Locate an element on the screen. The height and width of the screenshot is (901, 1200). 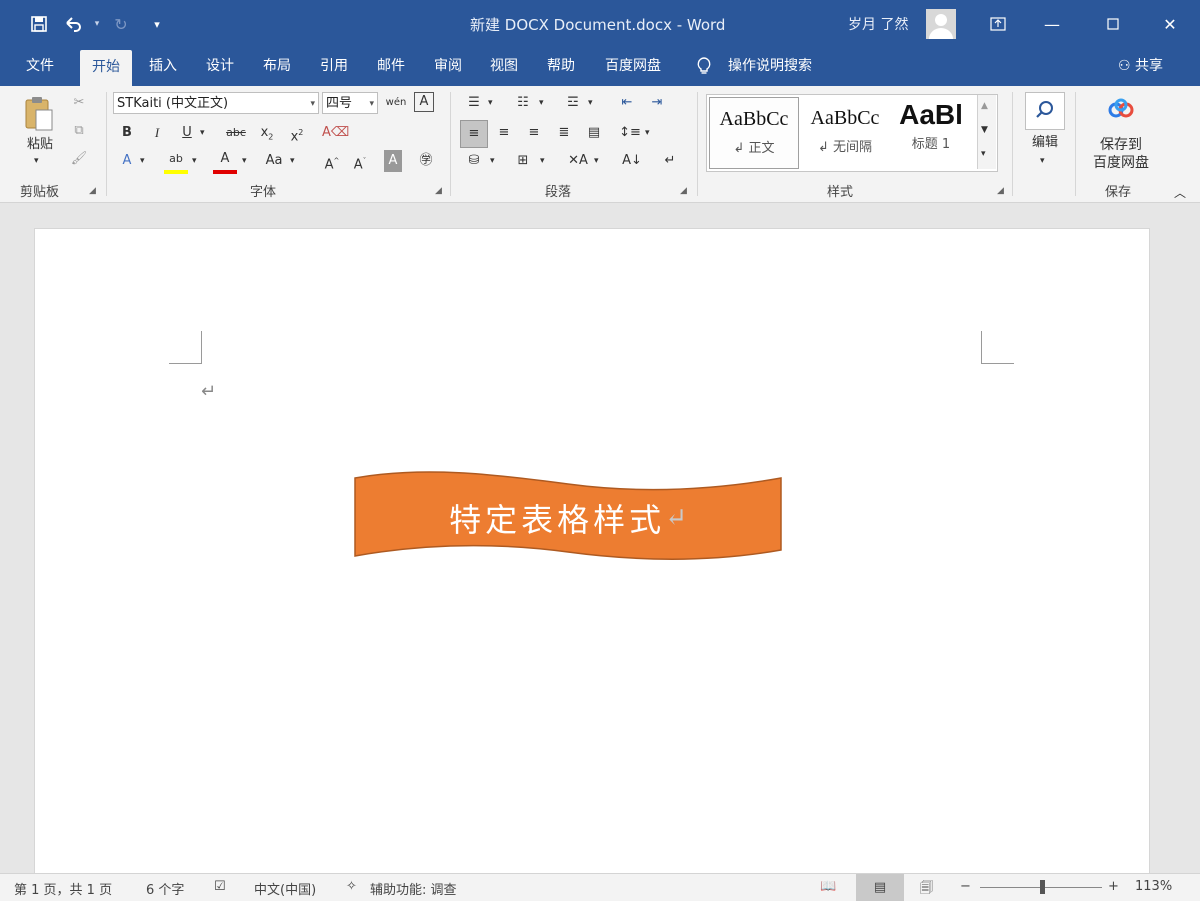
character-border-icon: A is located at coordinates (424, 102).